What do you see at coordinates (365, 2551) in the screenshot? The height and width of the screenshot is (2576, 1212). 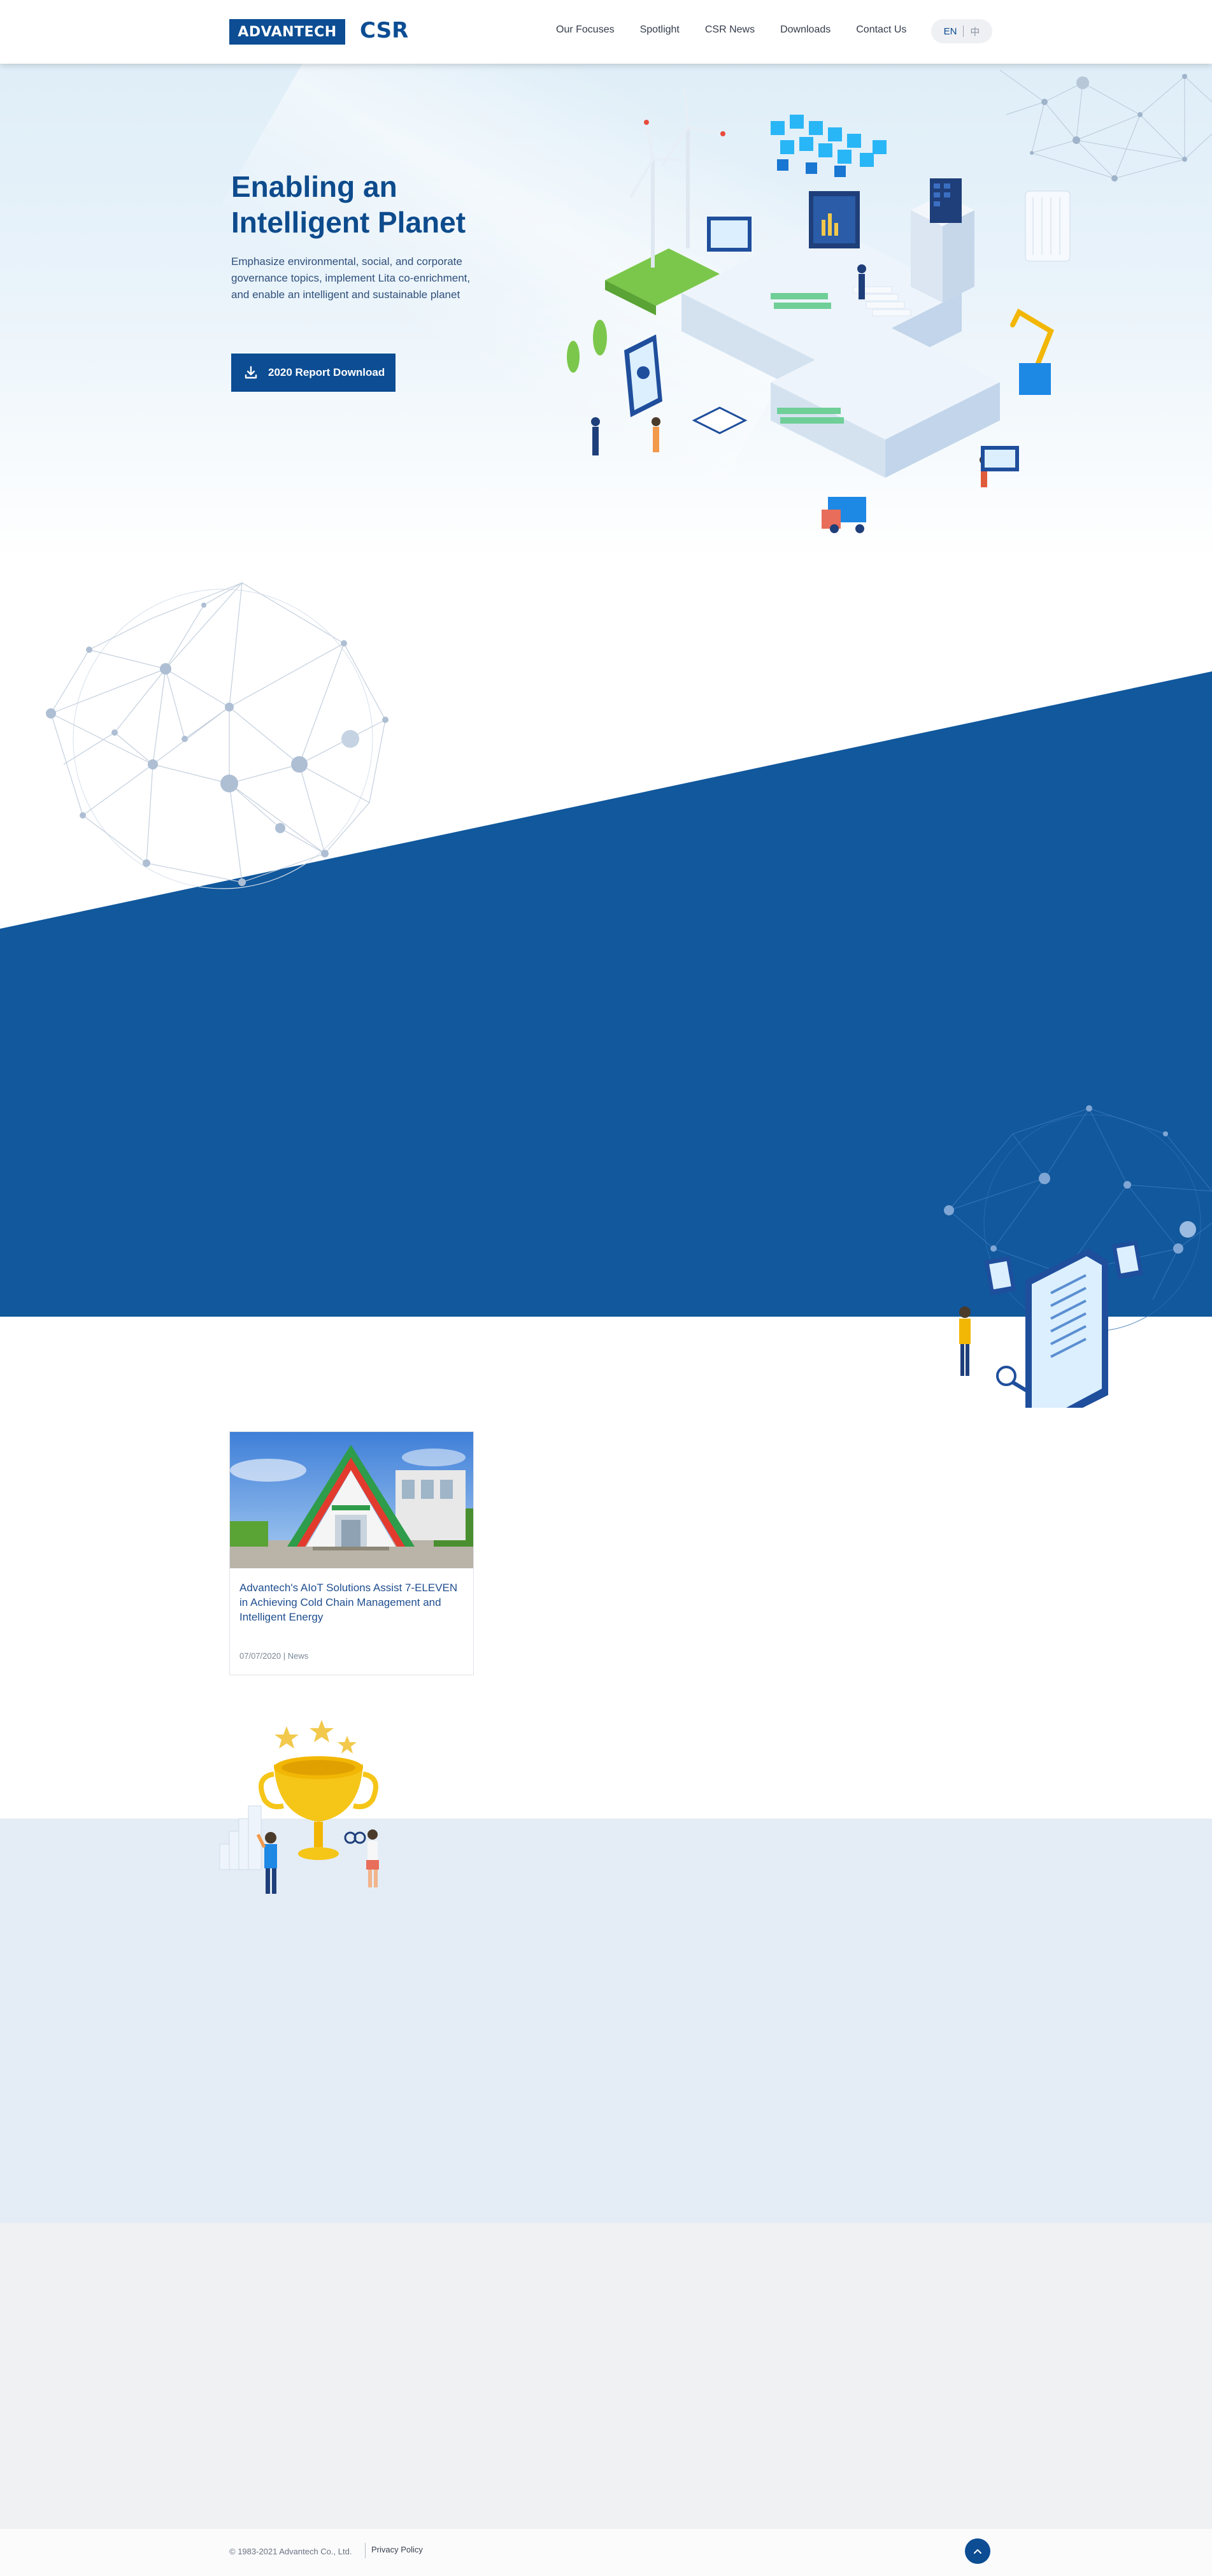 I see `footer-divider` at bounding box center [365, 2551].